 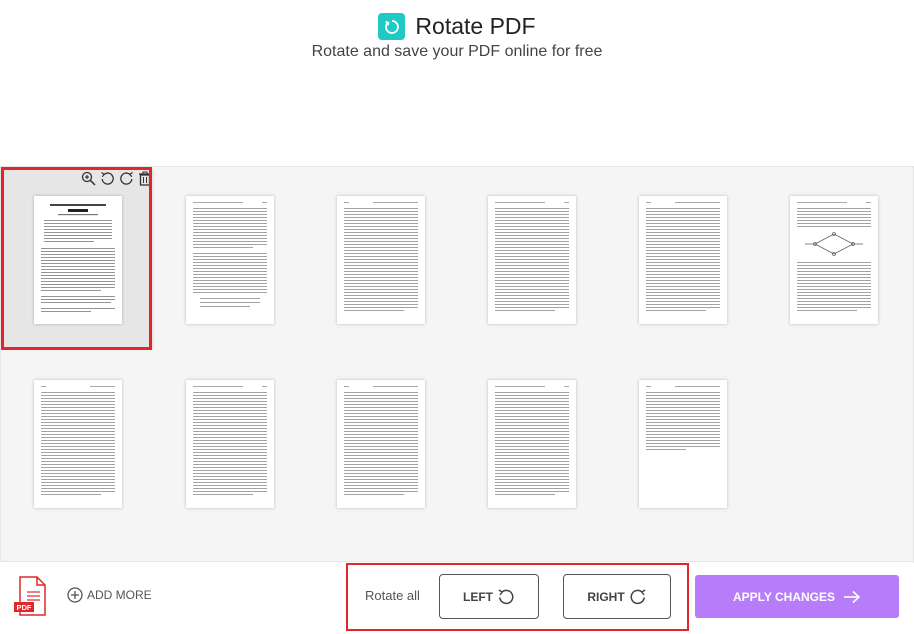 What do you see at coordinates (852, 596) in the screenshot?
I see `arrow-right-icon` at bounding box center [852, 596].